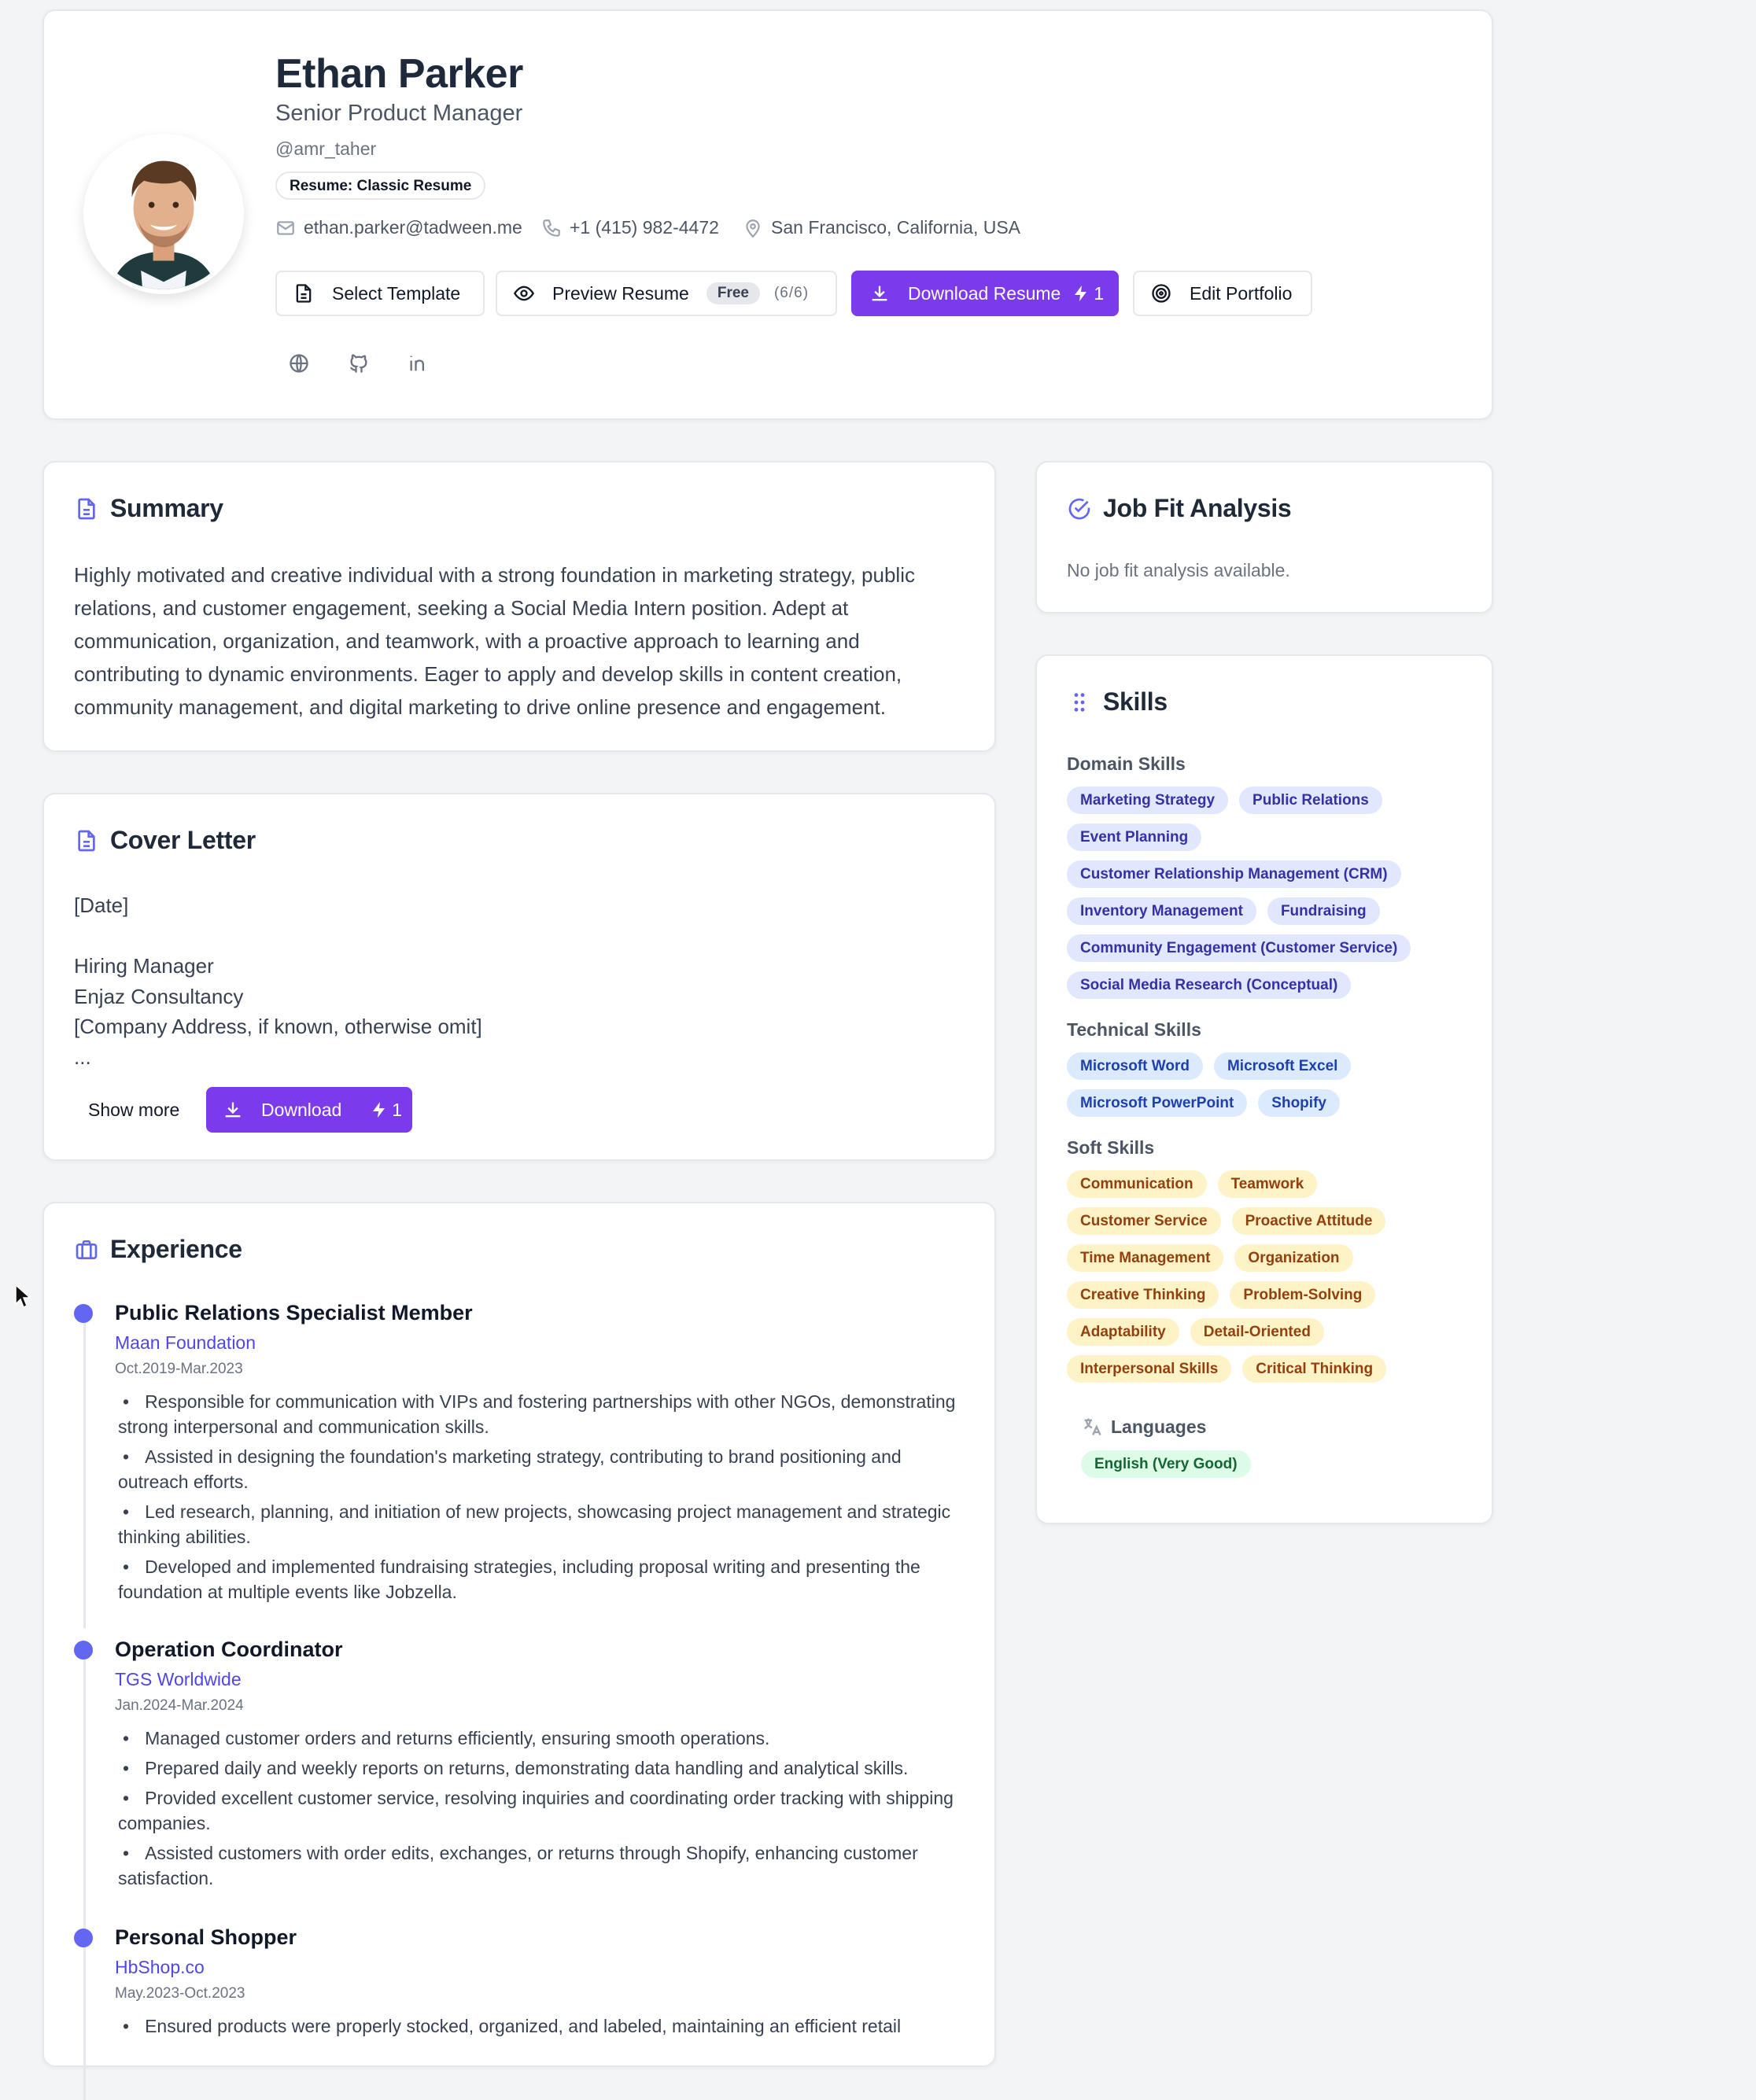 The height and width of the screenshot is (2100, 1756). What do you see at coordinates (1283, 1066) in the screenshot?
I see `skill-chip: Microsoft Excel` at bounding box center [1283, 1066].